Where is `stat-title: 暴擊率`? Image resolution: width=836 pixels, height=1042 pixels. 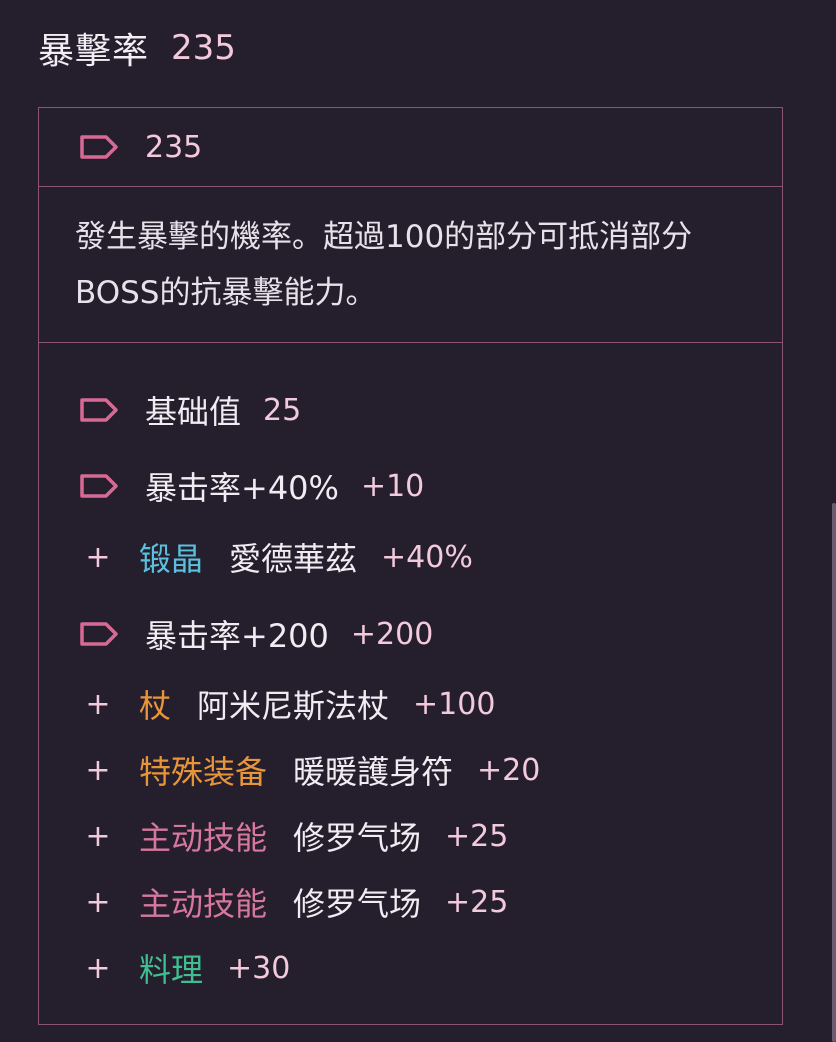
stat-title: 暴擊率 is located at coordinates (94, 51).